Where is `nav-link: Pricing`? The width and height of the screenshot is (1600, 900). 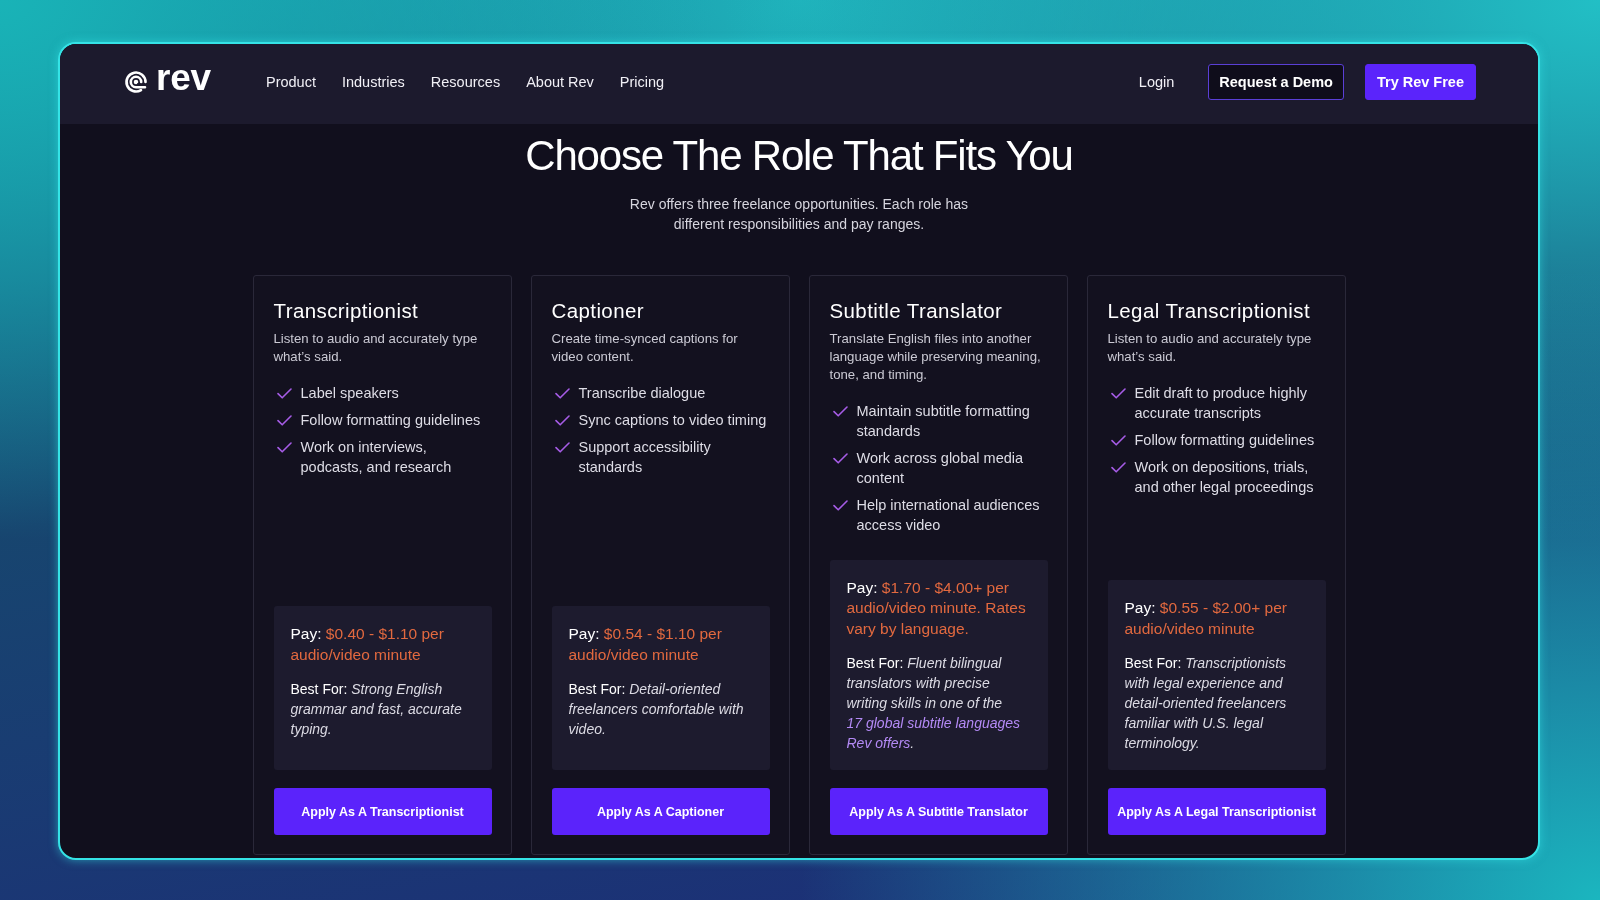
nav-link: Pricing is located at coordinates (642, 82).